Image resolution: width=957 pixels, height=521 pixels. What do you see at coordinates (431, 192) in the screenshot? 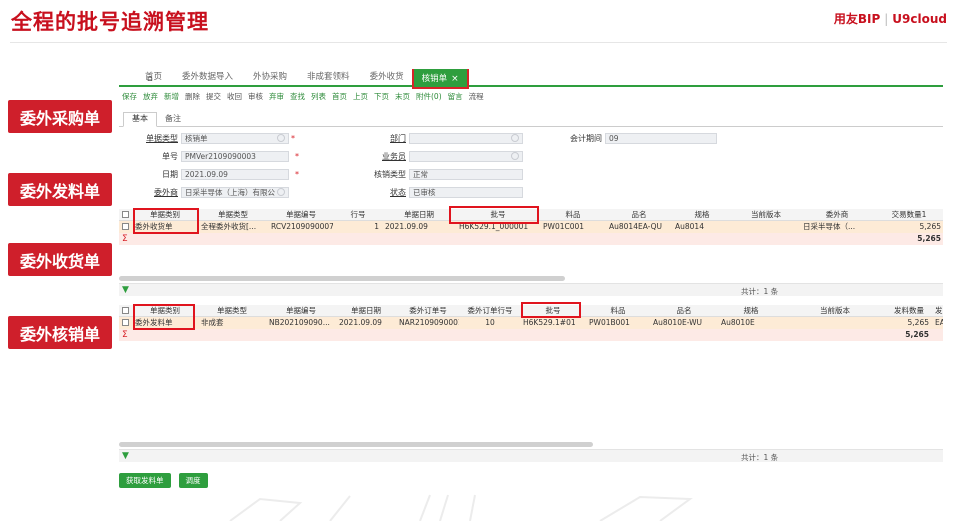
I see `field-status: 状态 已审核` at bounding box center [431, 192].